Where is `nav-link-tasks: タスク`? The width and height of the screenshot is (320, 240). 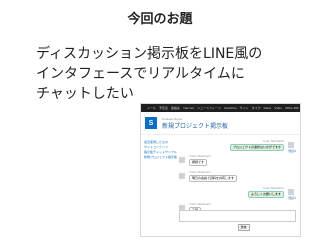 nav-link-tasks: タスク is located at coordinates (256, 108).